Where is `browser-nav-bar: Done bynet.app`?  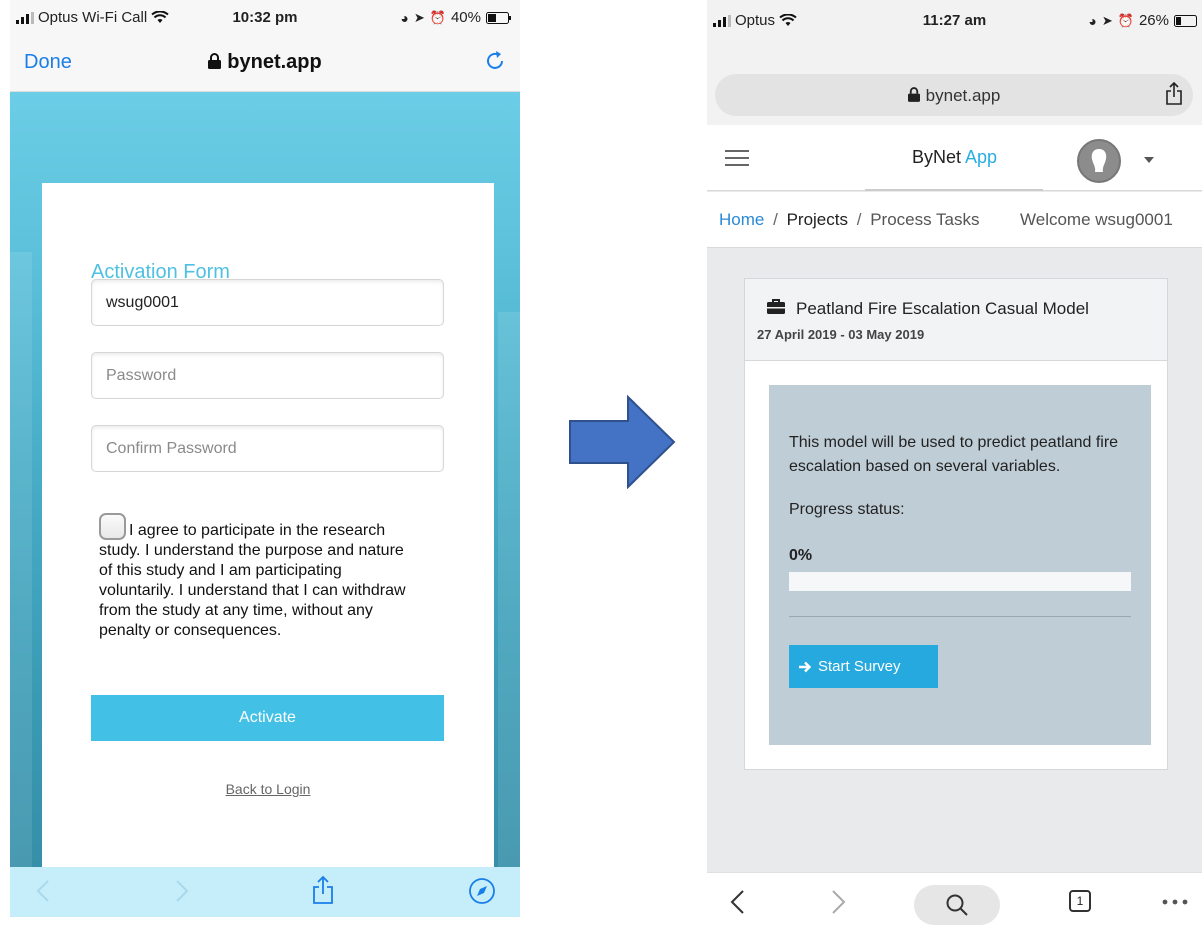 browser-nav-bar: Done bynet.app is located at coordinates (265, 63).